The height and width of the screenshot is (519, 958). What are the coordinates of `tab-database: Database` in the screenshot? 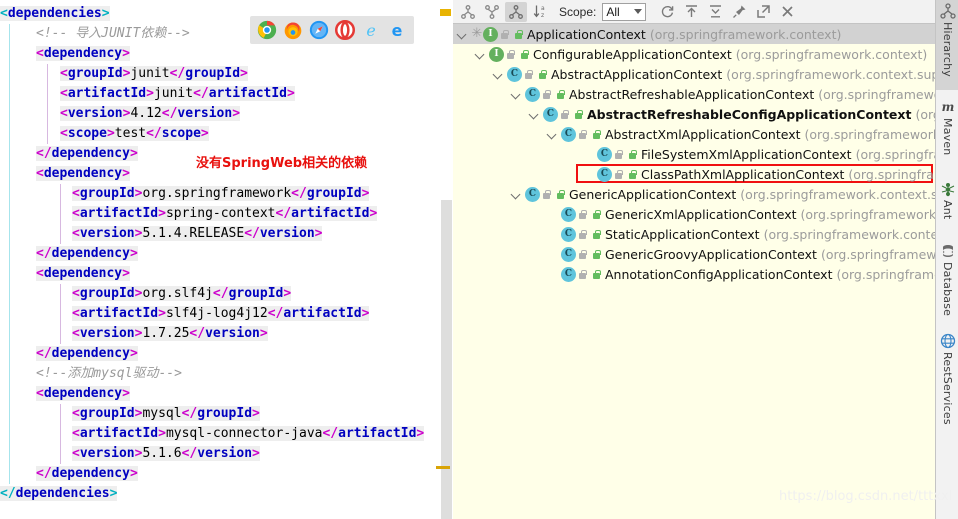 It's located at (947, 282).